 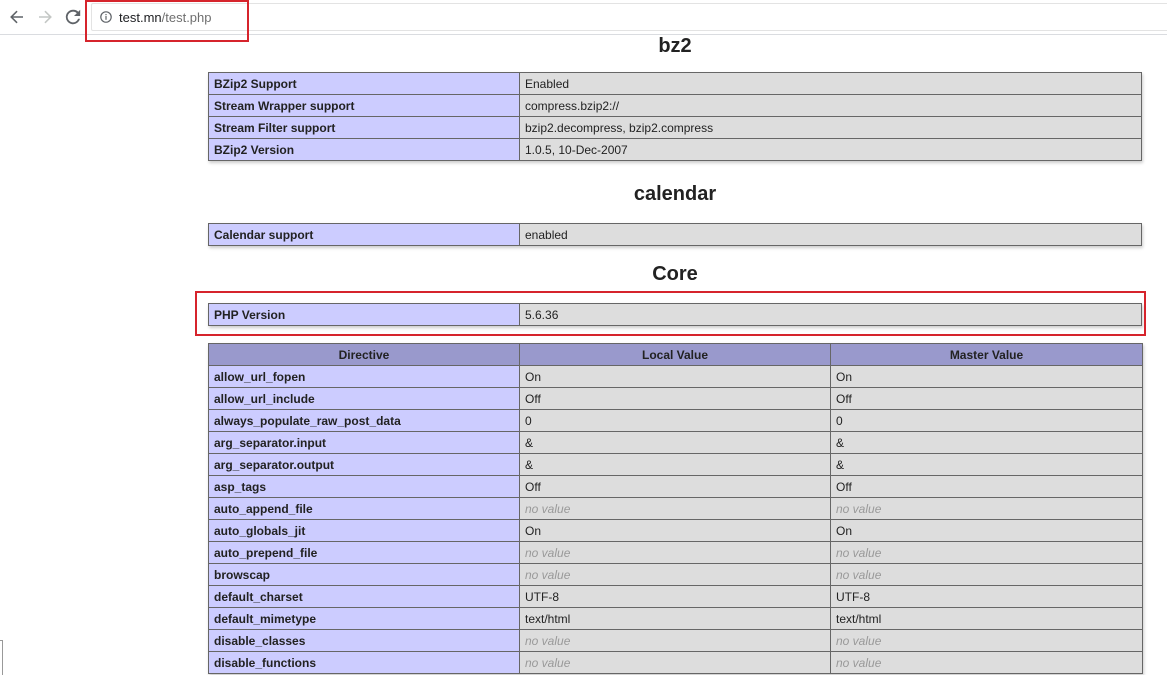 I want to click on table-row: allow_url_include Off Off, so click(x=675, y=398).